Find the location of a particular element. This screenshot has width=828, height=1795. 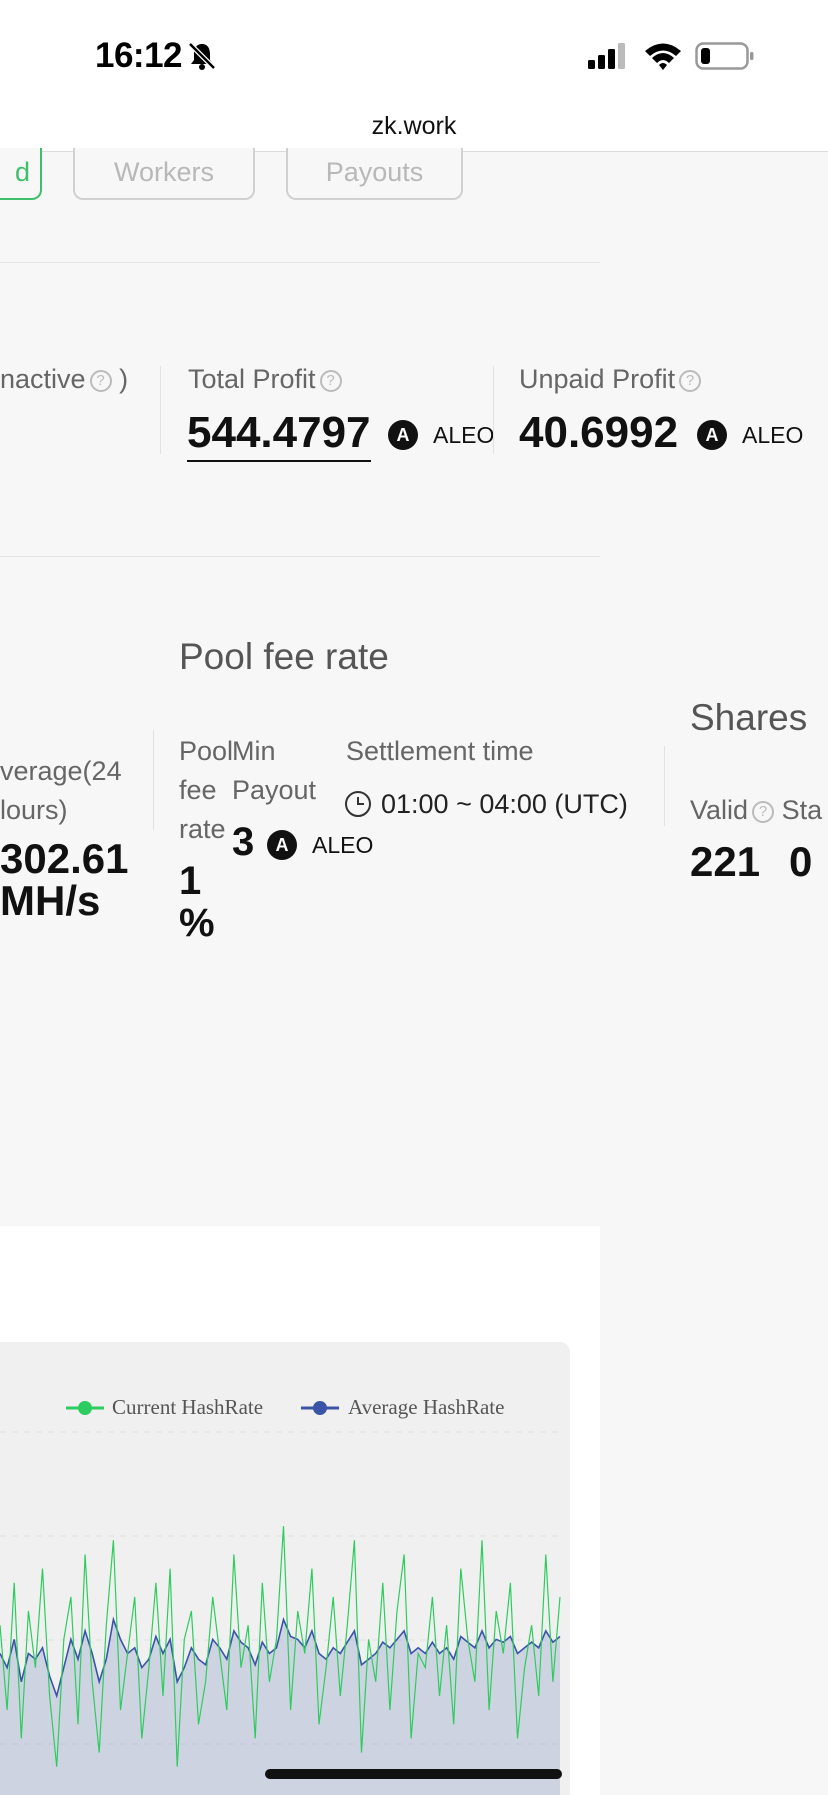

total-profit-label: Total Profit? is located at coordinates (265, 379).